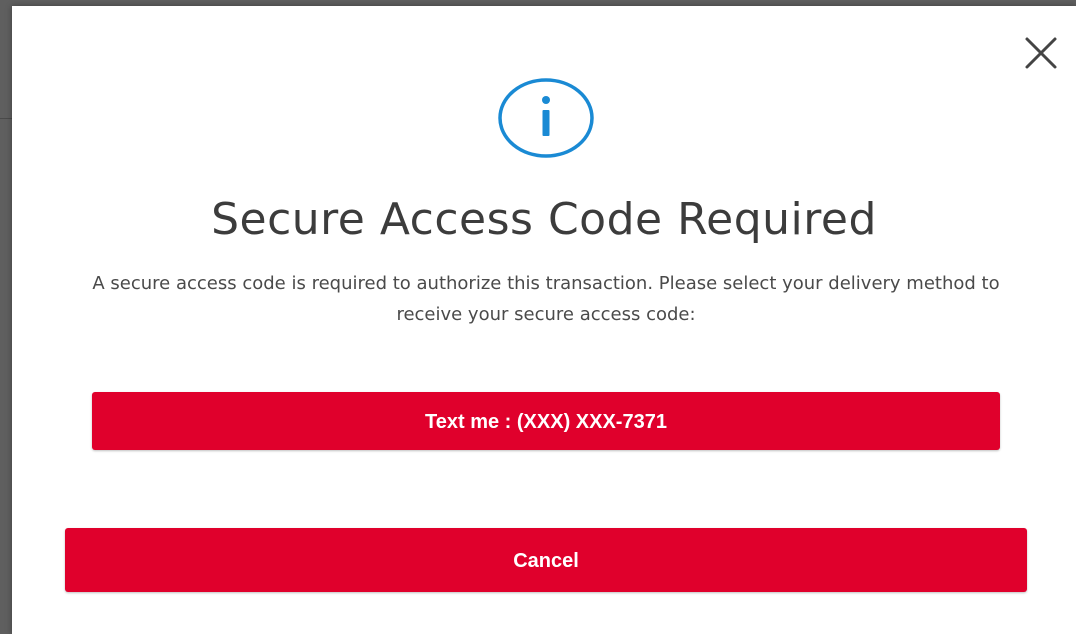  What do you see at coordinates (546, 560) in the screenshot?
I see `cancel-button: Cancel` at bounding box center [546, 560].